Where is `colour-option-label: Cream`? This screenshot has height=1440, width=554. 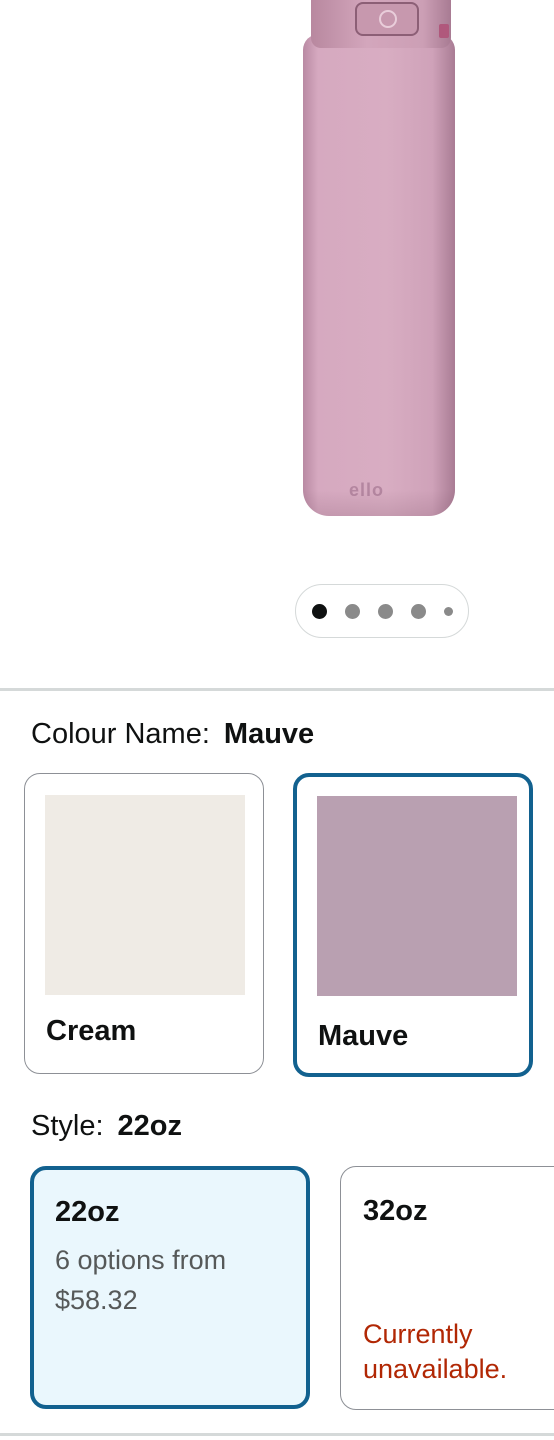
colour-option-label: Cream is located at coordinates (91, 1031).